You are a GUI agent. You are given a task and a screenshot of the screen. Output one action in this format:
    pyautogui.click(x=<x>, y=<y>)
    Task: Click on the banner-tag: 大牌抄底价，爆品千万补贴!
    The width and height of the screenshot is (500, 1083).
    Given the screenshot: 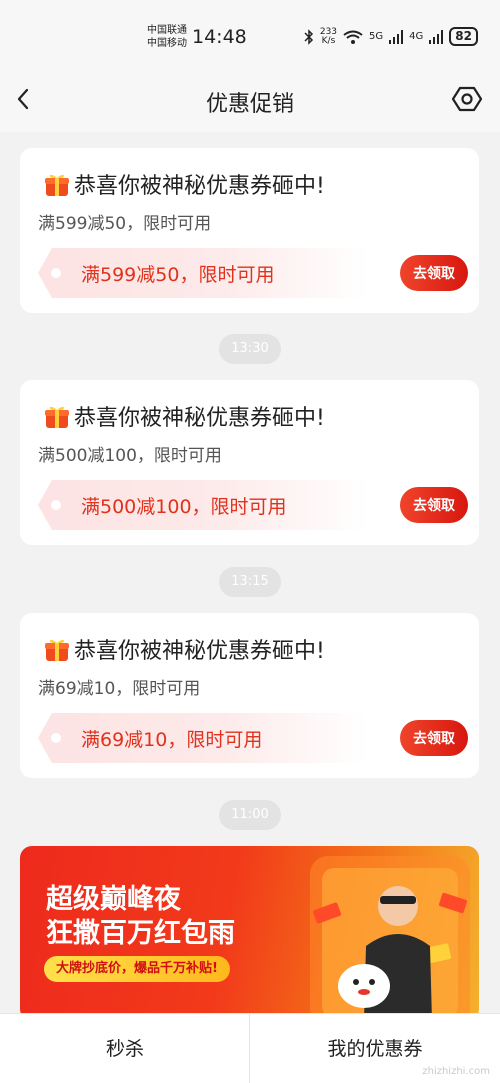 What is the action you would take?
    pyautogui.click(x=137, y=969)
    